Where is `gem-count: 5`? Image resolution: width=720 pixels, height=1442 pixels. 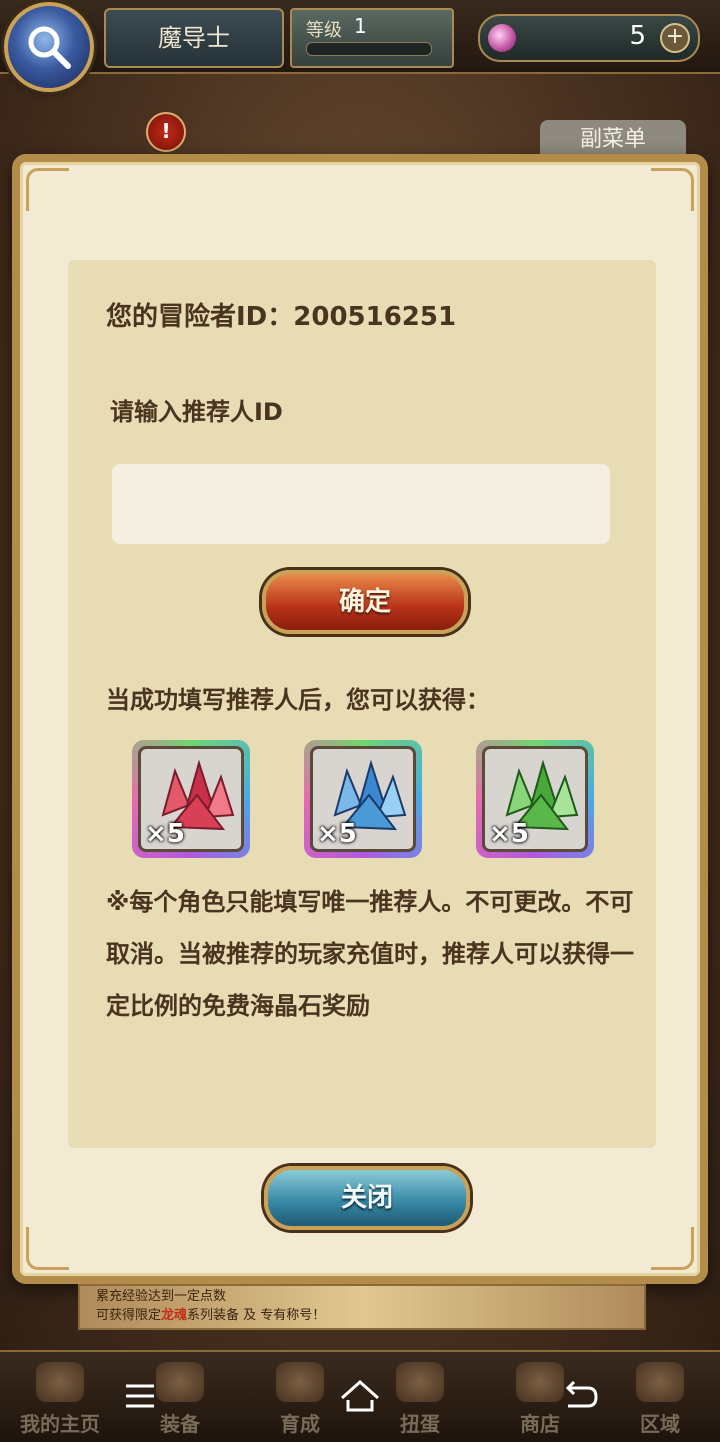
gem-count: 5 is located at coordinates (637, 36).